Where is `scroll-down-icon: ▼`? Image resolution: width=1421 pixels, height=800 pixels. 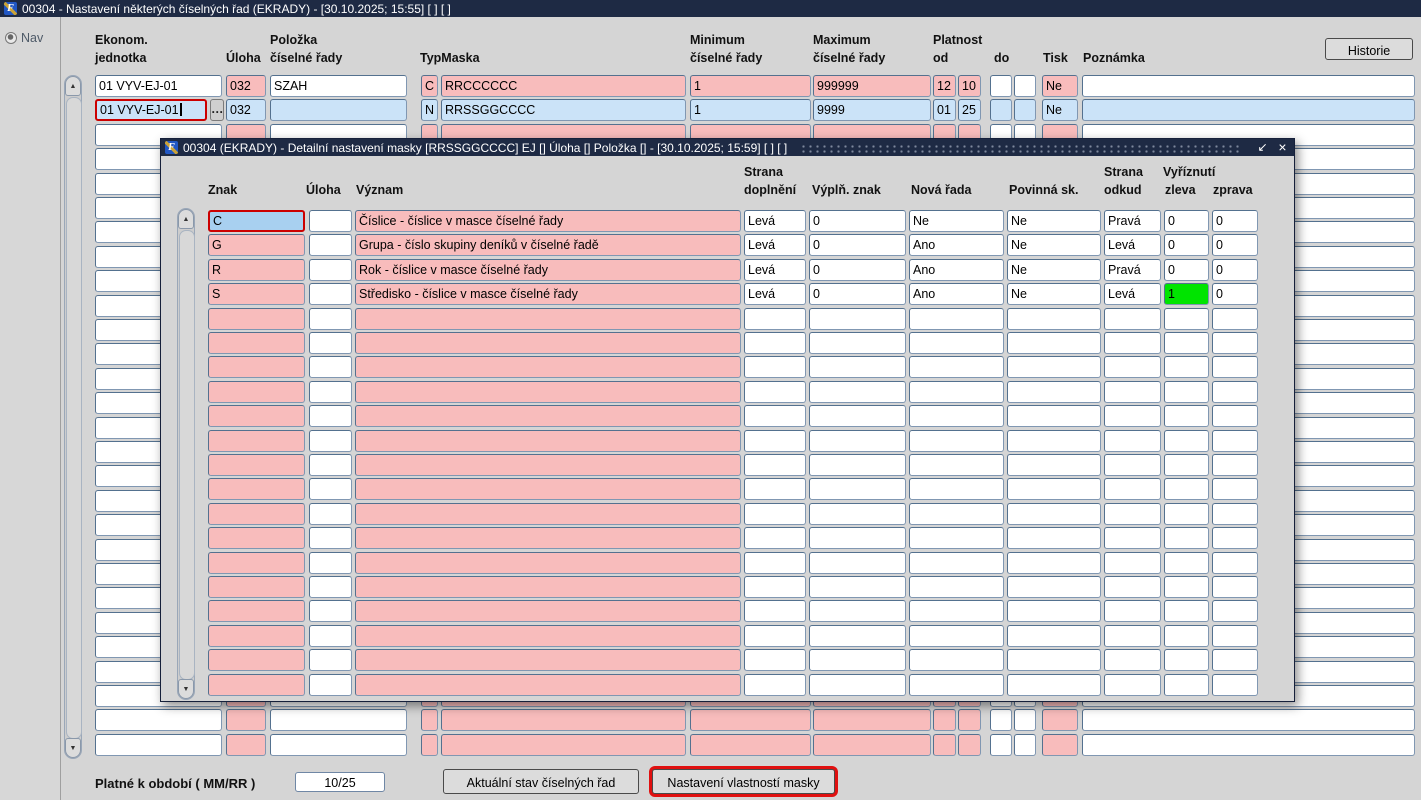
scroll-down-icon: ▼ is located at coordinates (73, 748).